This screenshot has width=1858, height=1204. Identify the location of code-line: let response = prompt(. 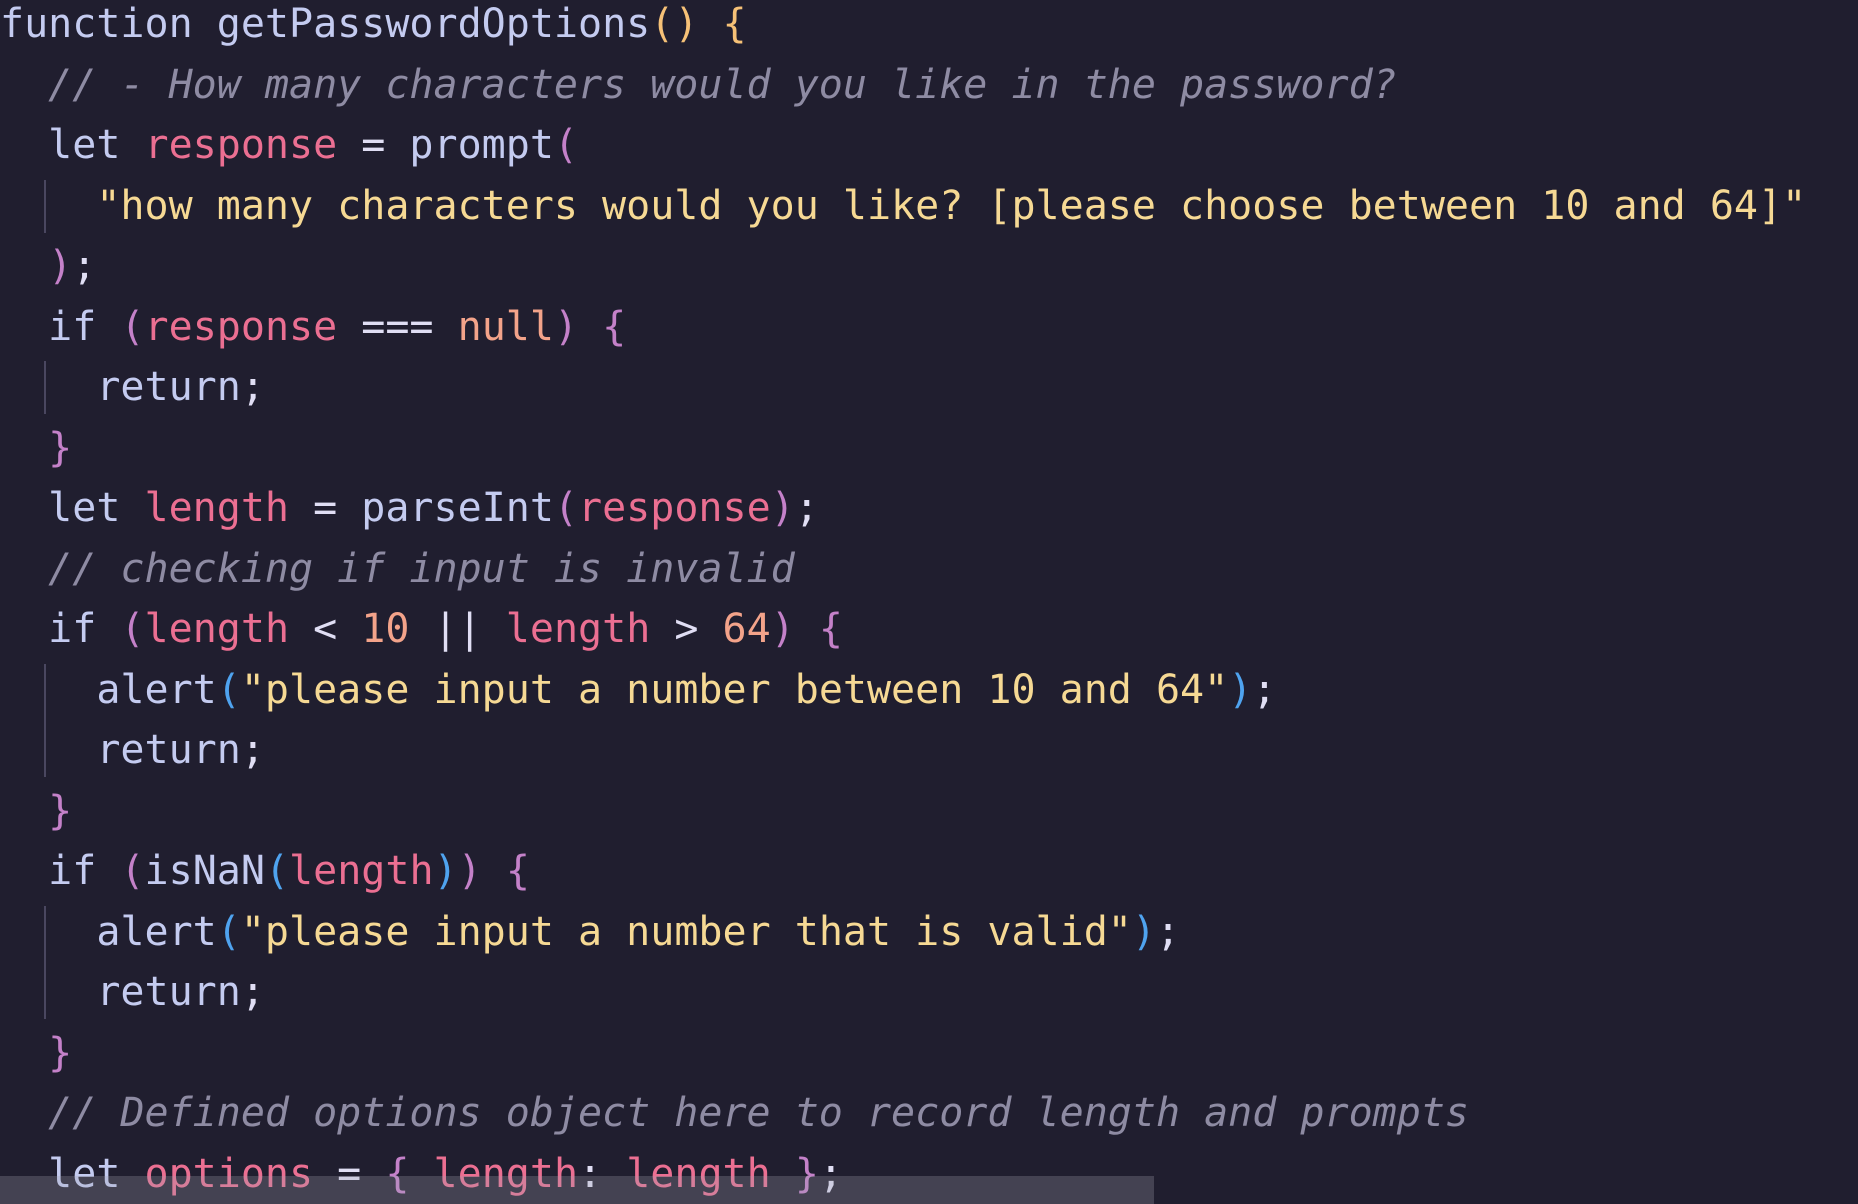
(289, 145).